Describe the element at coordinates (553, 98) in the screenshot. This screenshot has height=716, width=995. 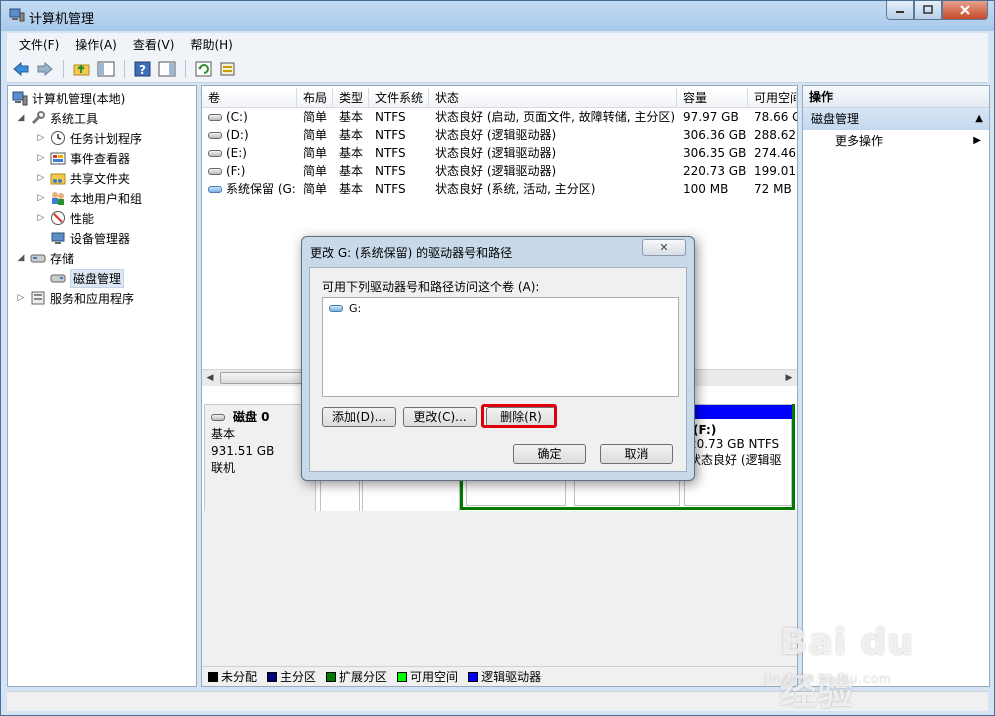
I see `column-header-status: 状态` at that location.